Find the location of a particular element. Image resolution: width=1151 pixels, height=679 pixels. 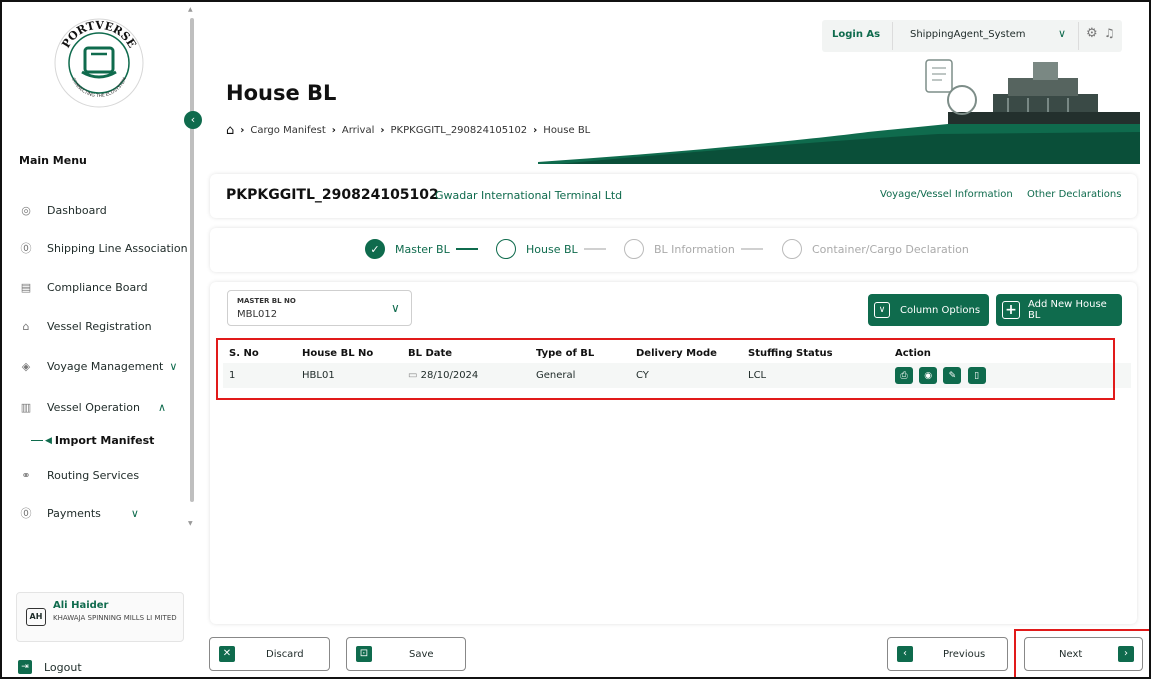

voyage-vessel-info-link: Voyage/Vessel Information is located at coordinates (946, 194).